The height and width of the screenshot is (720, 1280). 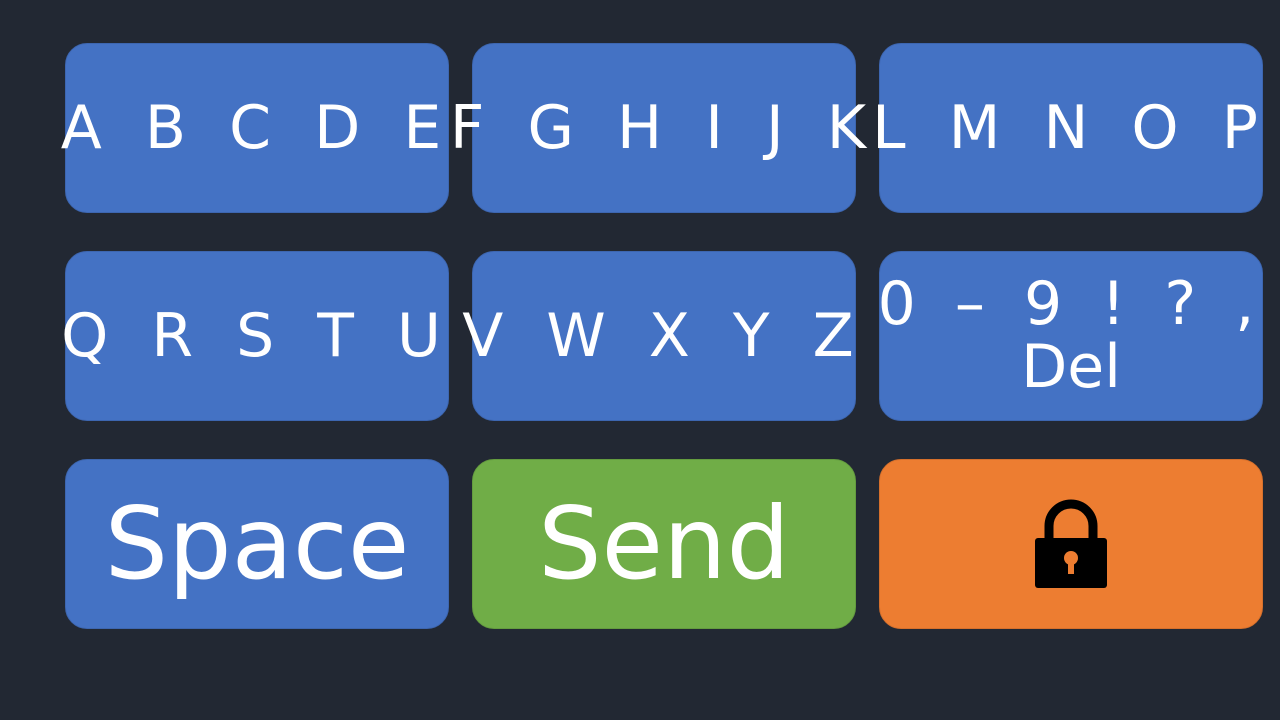 I want to click on key-a-to-e: A B C D E, so click(x=255, y=128).